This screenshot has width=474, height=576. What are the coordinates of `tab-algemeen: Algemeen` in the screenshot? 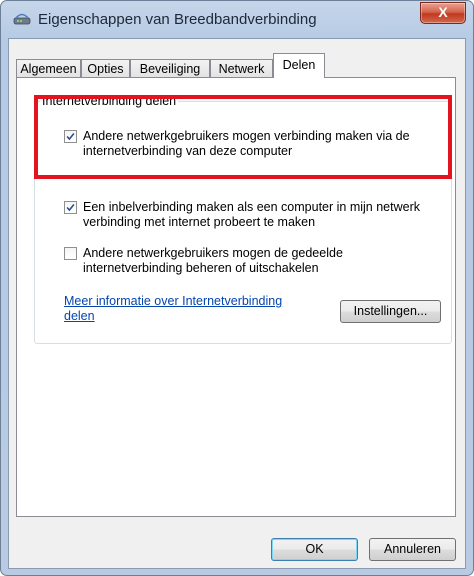 It's located at (48, 68).